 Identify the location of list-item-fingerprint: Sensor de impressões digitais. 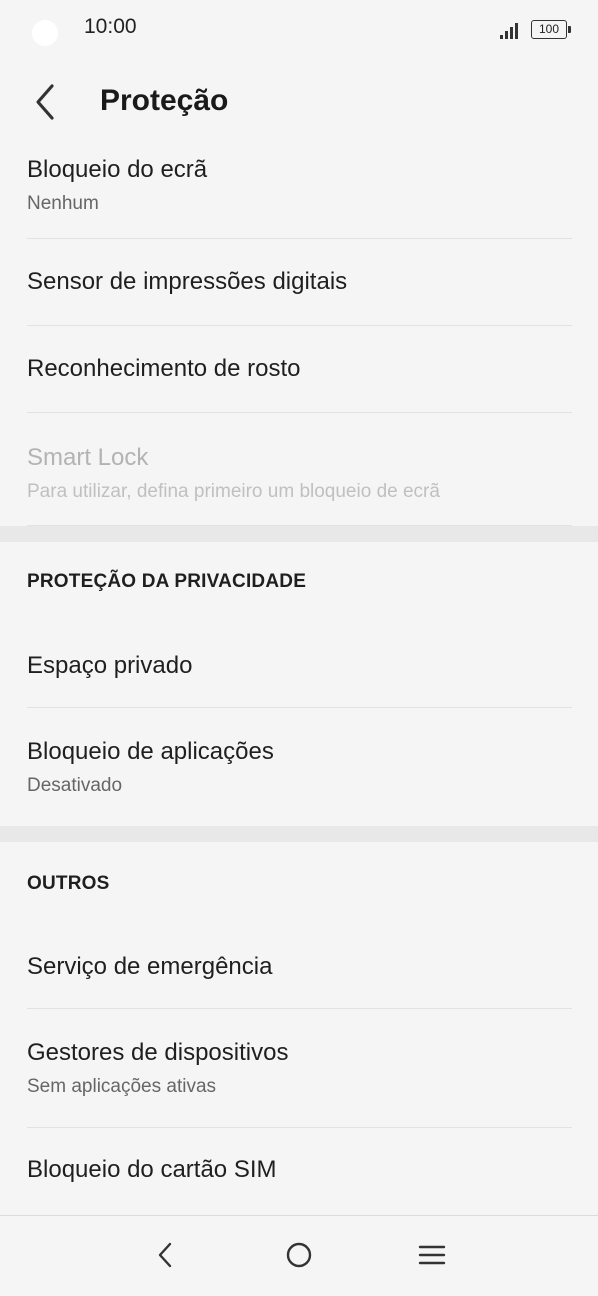
(299, 282).